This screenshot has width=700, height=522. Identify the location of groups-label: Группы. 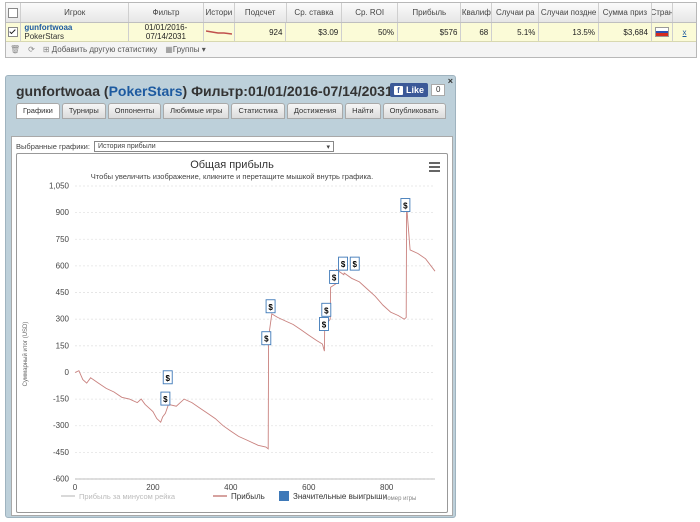
(186, 49).